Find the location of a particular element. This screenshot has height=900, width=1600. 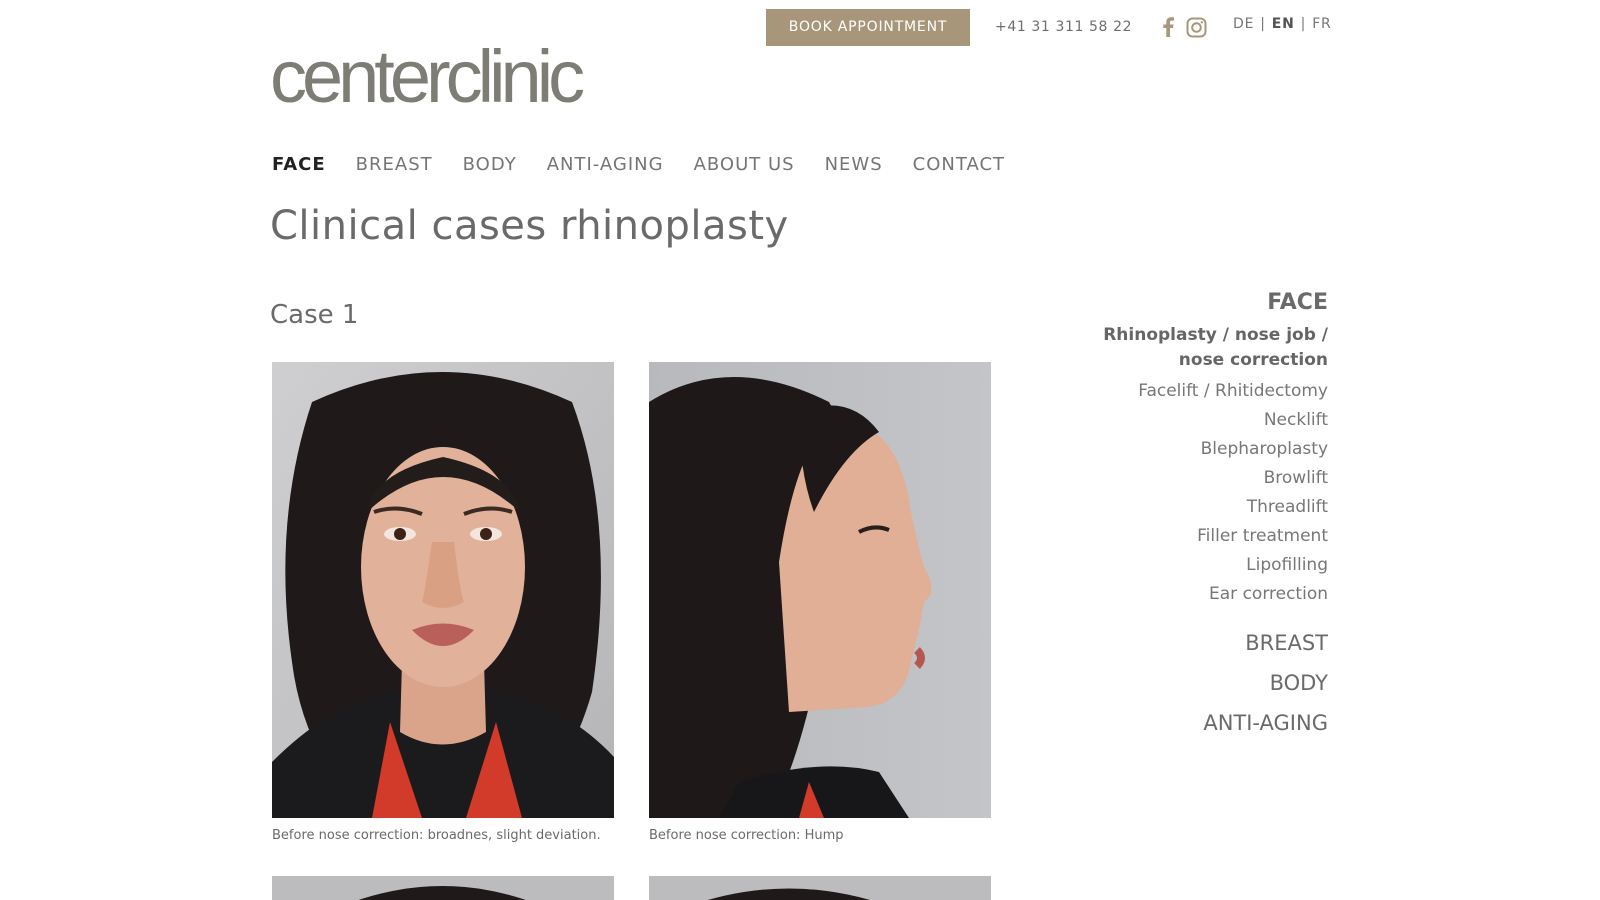

lang-en: EN is located at coordinates (1283, 24).